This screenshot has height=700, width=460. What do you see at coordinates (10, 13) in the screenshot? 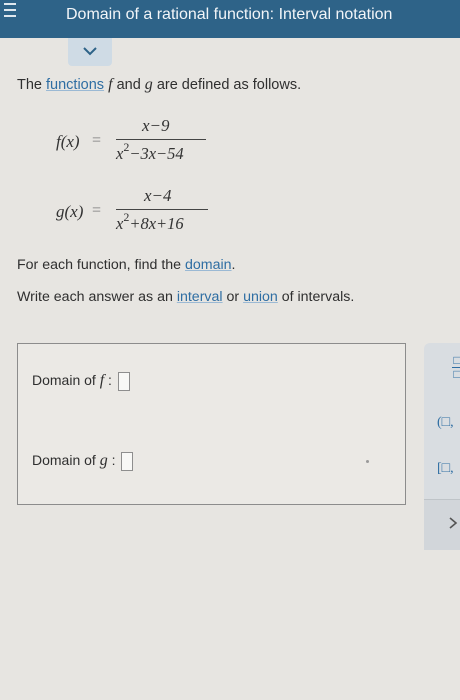
I see `menu-icon` at bounding box center [10, 13].